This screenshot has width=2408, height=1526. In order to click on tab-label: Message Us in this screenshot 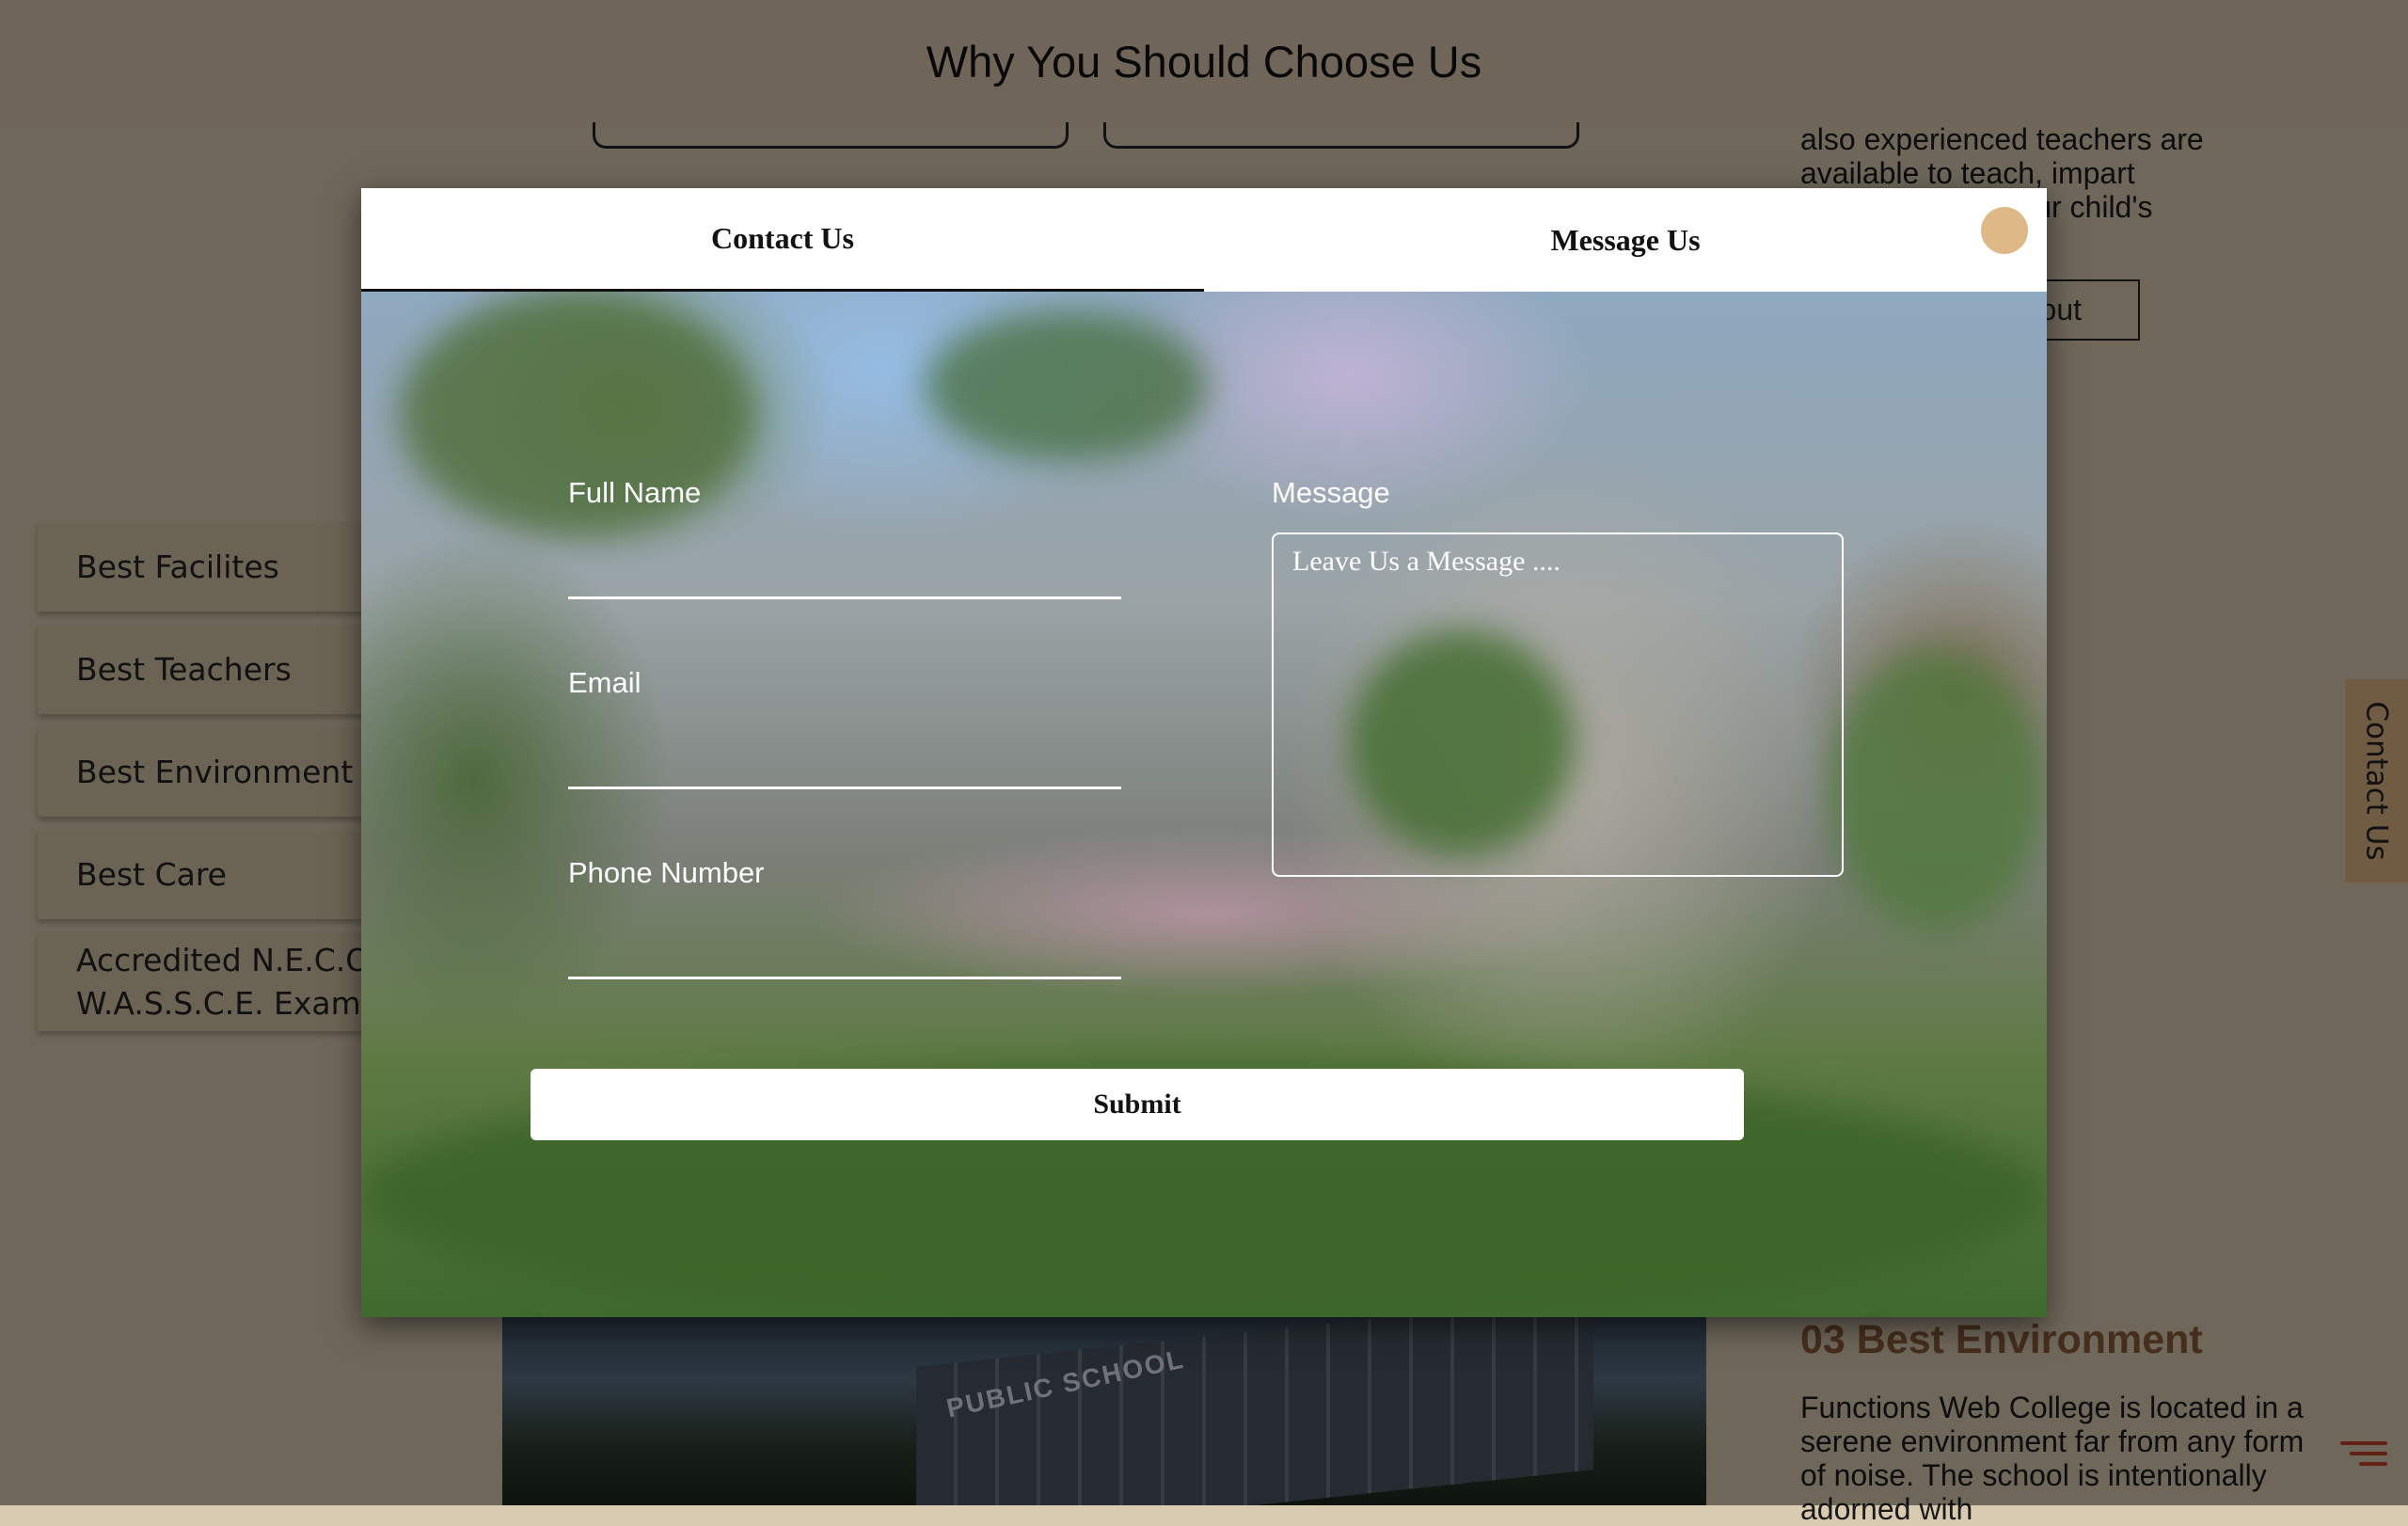, I will do `click(1626, 240)`.